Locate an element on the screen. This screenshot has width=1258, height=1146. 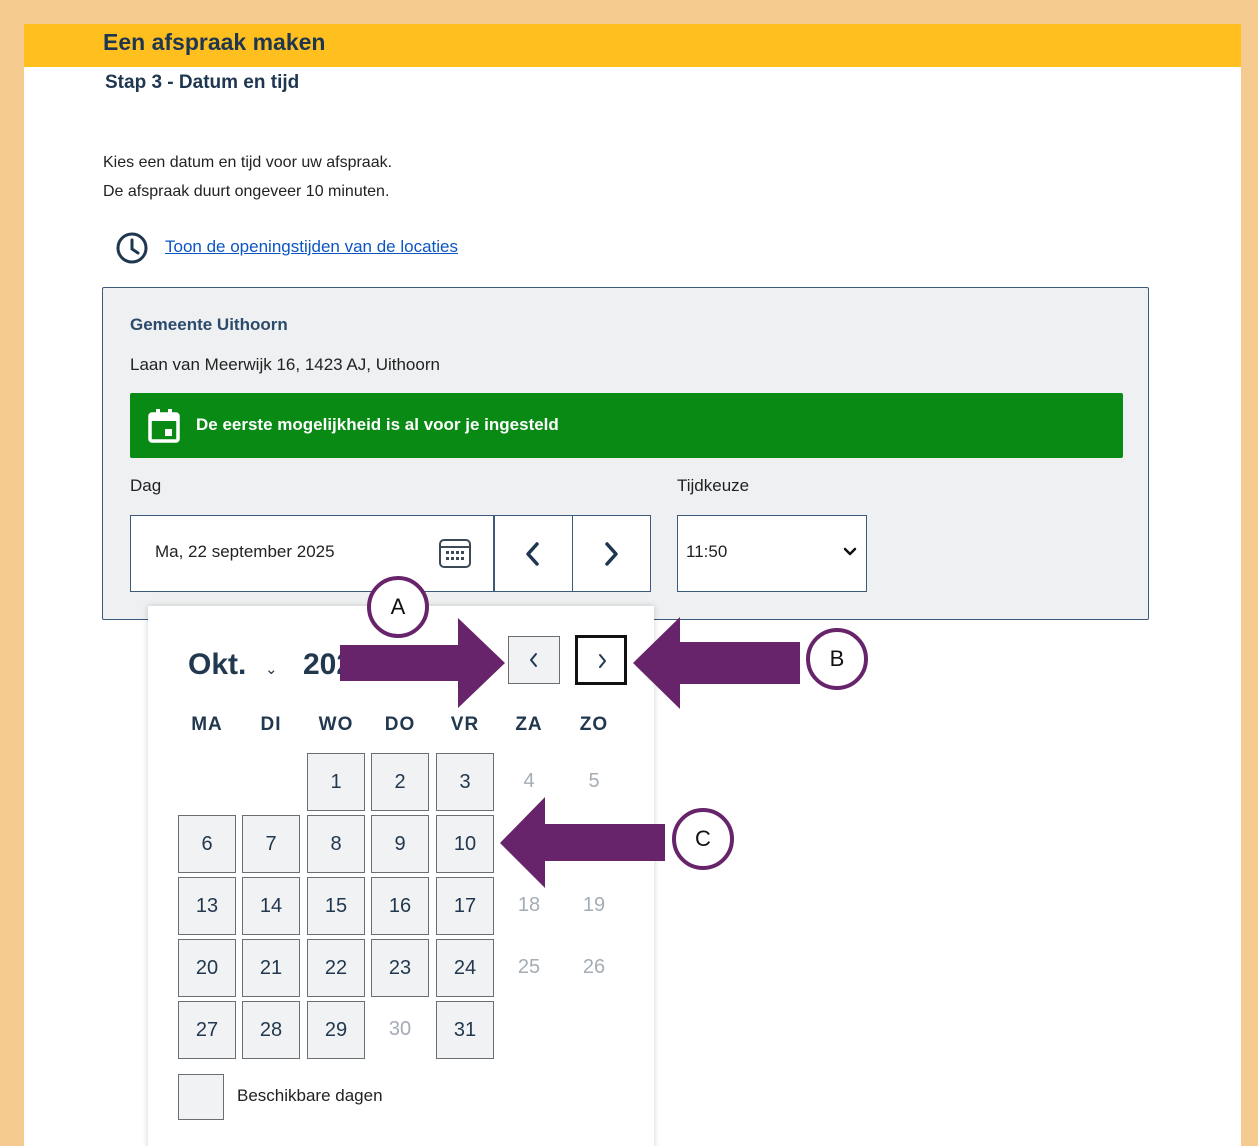
calendar-day-available: 15 is located at coordinates (336, 906).